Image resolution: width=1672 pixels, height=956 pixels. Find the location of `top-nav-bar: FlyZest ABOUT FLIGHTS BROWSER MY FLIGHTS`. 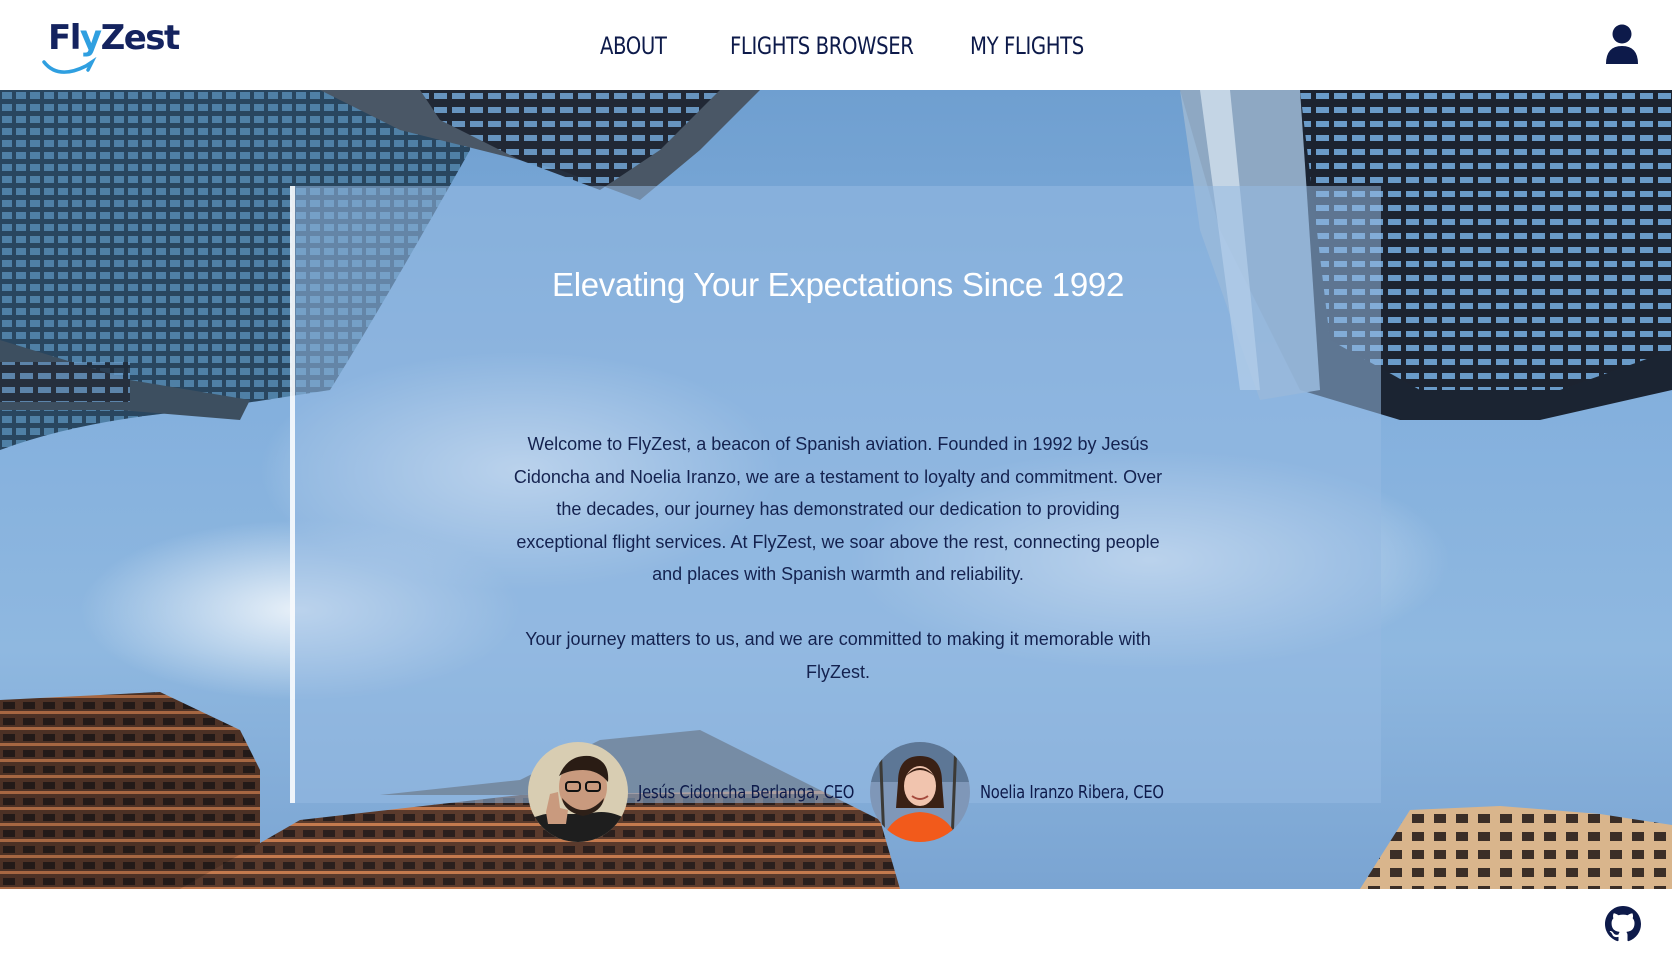

top-nav-bar: FlyZest ABOUT FLIGHTS BROWSER MY FLIGHTS is located at coordinates (836, 45).